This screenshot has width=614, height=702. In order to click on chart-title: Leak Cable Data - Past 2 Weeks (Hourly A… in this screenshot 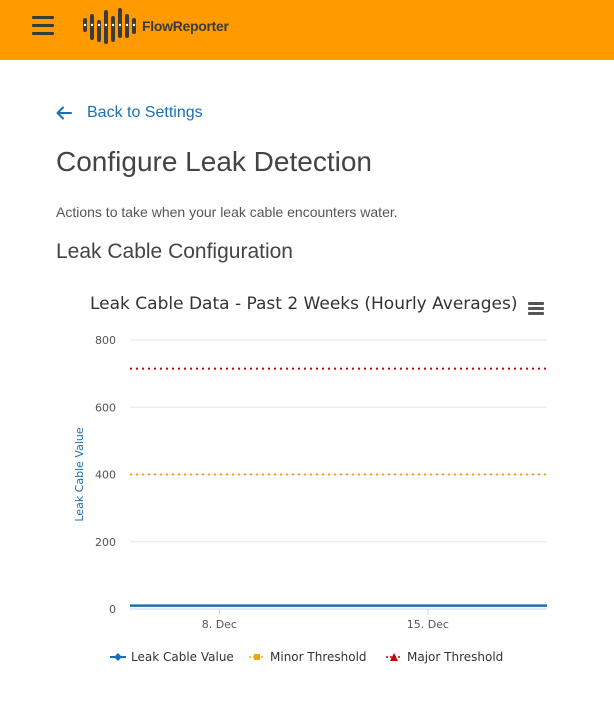, I will do `click(304, 304)`.